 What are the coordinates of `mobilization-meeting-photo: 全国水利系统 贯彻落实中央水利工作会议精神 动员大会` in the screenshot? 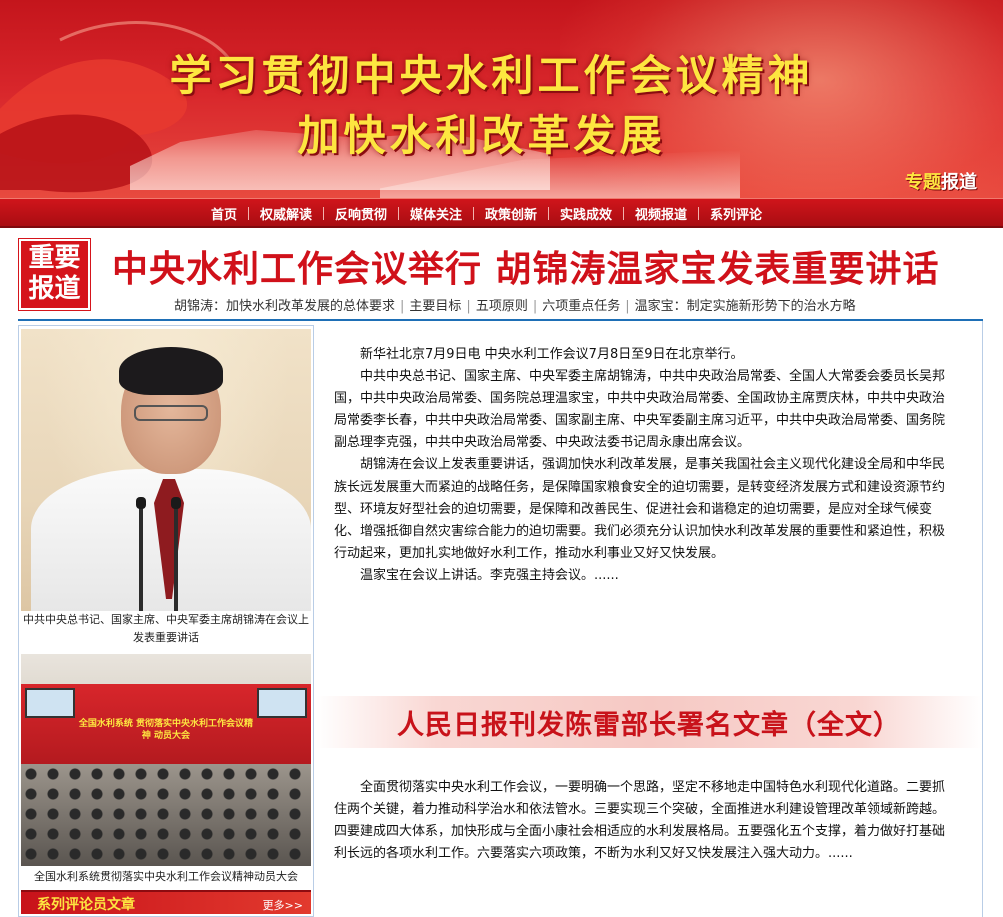 It's located at (166, 760).